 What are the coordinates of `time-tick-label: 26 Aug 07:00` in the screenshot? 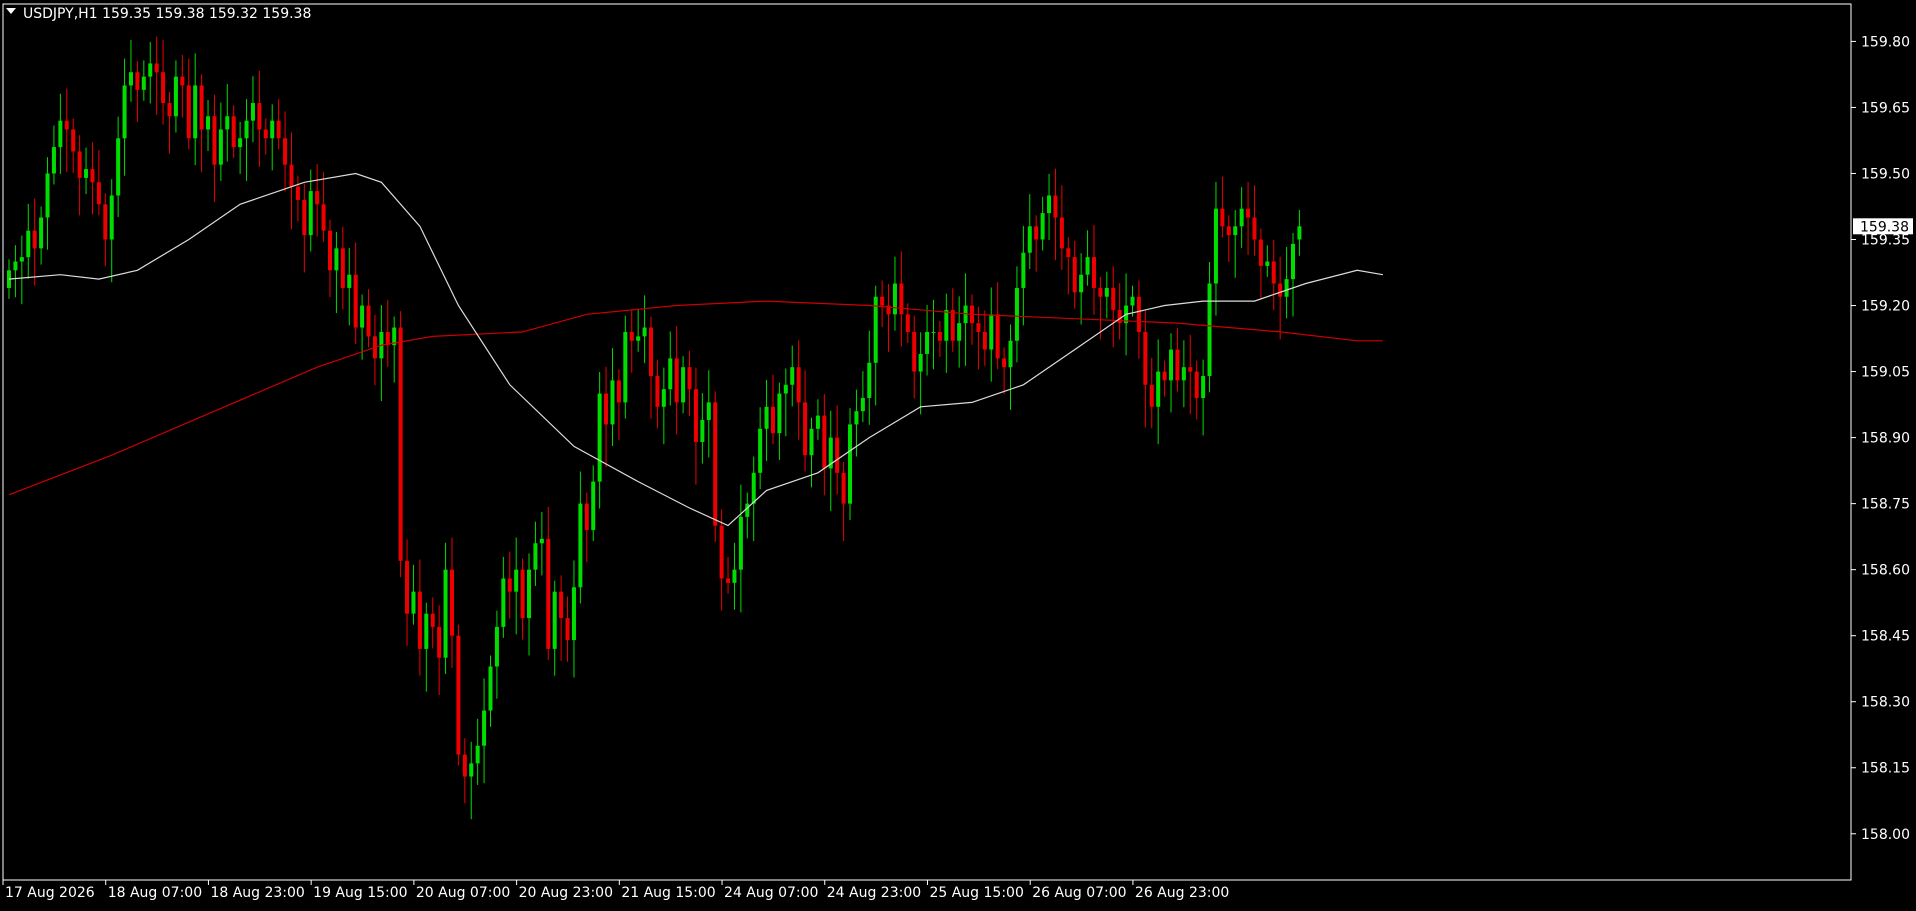 It's located at (1079, 893).